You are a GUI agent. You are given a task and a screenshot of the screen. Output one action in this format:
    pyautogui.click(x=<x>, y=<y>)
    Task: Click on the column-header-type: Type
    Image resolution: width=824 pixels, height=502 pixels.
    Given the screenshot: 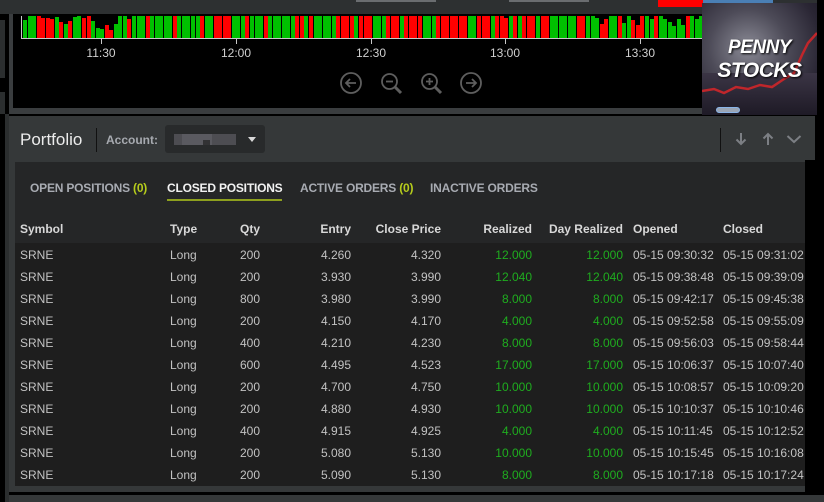 What is the action you would take?
    pyautogui.click(x=183, y=229)
    